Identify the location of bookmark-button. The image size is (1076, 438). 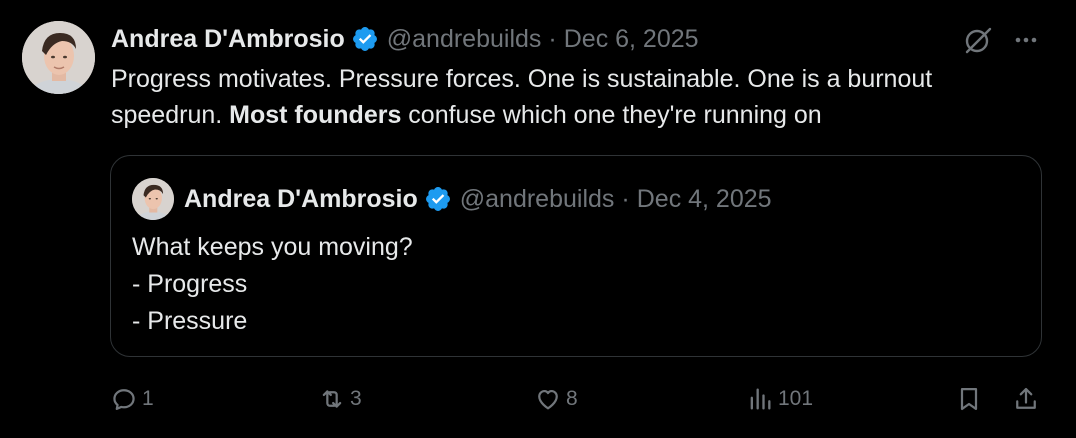
(969, 399).